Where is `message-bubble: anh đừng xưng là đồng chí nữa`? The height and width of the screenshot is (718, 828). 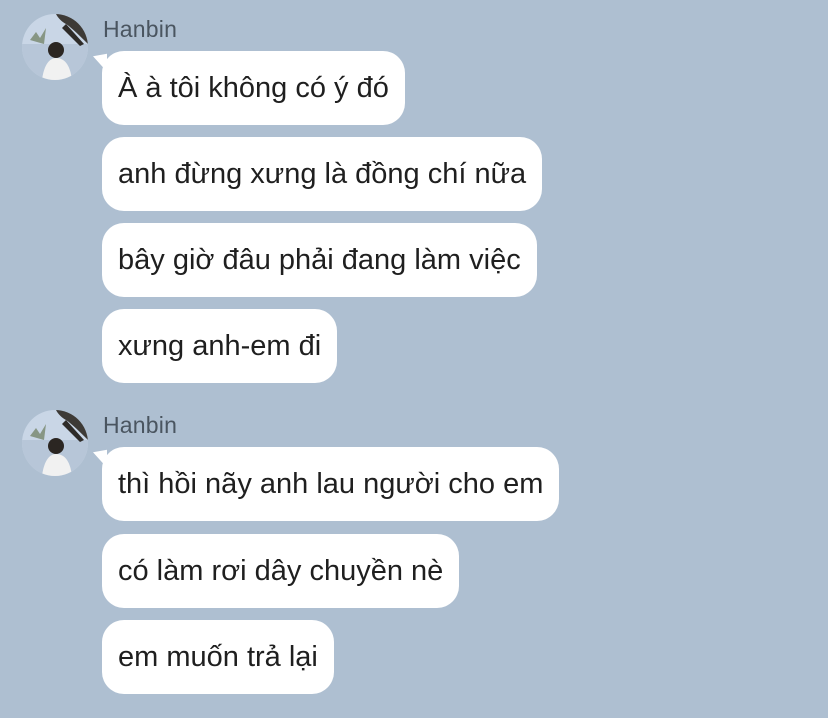
message-bubble: anh đừng xưng là đồng chí nữa is located at coordinates (322, 174).